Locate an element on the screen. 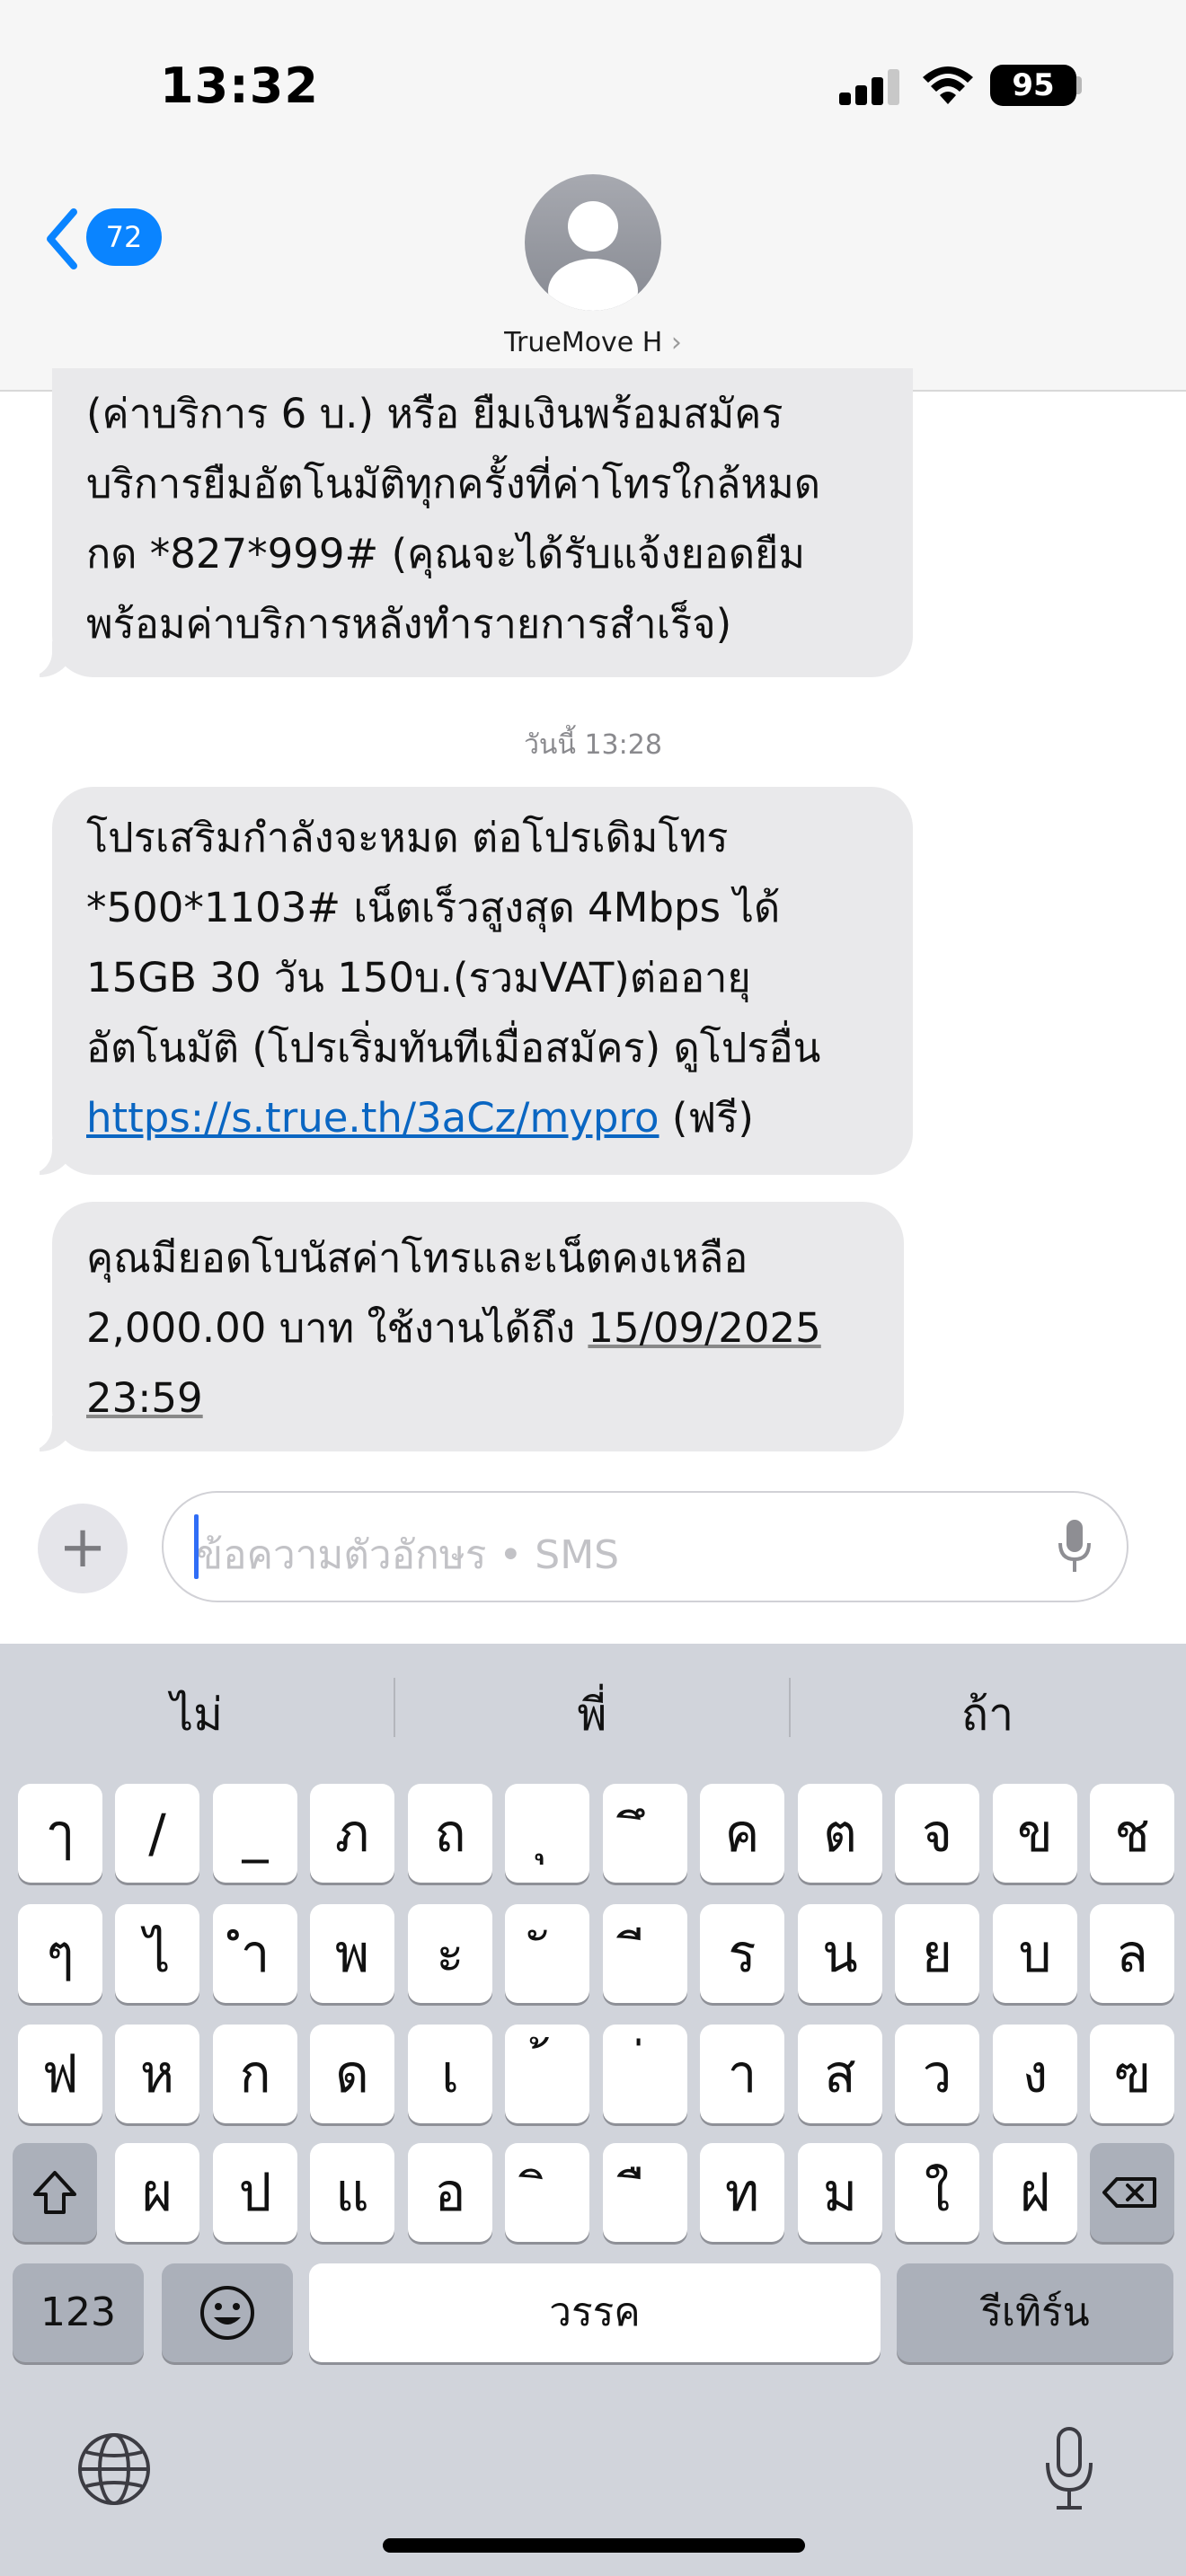 Image resolution: width=1186 pixels, height=2576 pixels. battery-icon: 95 is located at coordinates (1033, 85).